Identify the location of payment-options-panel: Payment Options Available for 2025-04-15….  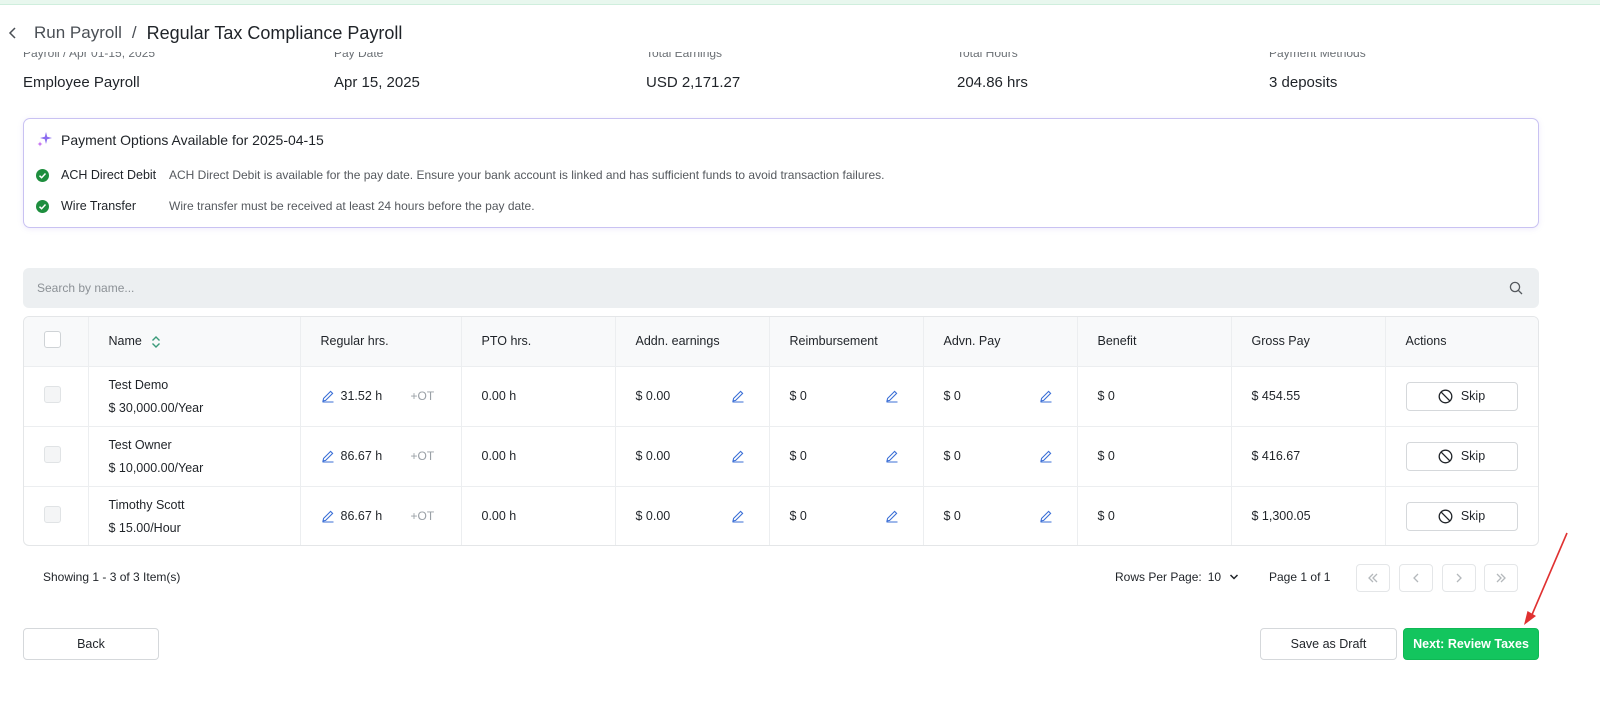
(781, 173).